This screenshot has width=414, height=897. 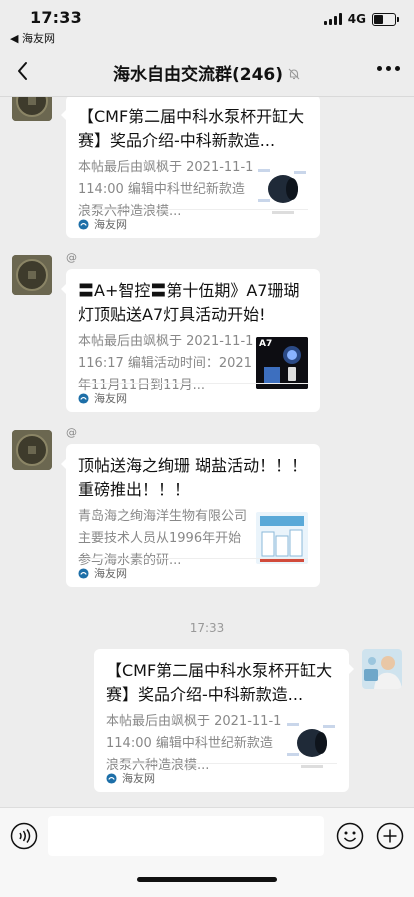 I want to click on more-options-icon, so click(x=388, y=68).